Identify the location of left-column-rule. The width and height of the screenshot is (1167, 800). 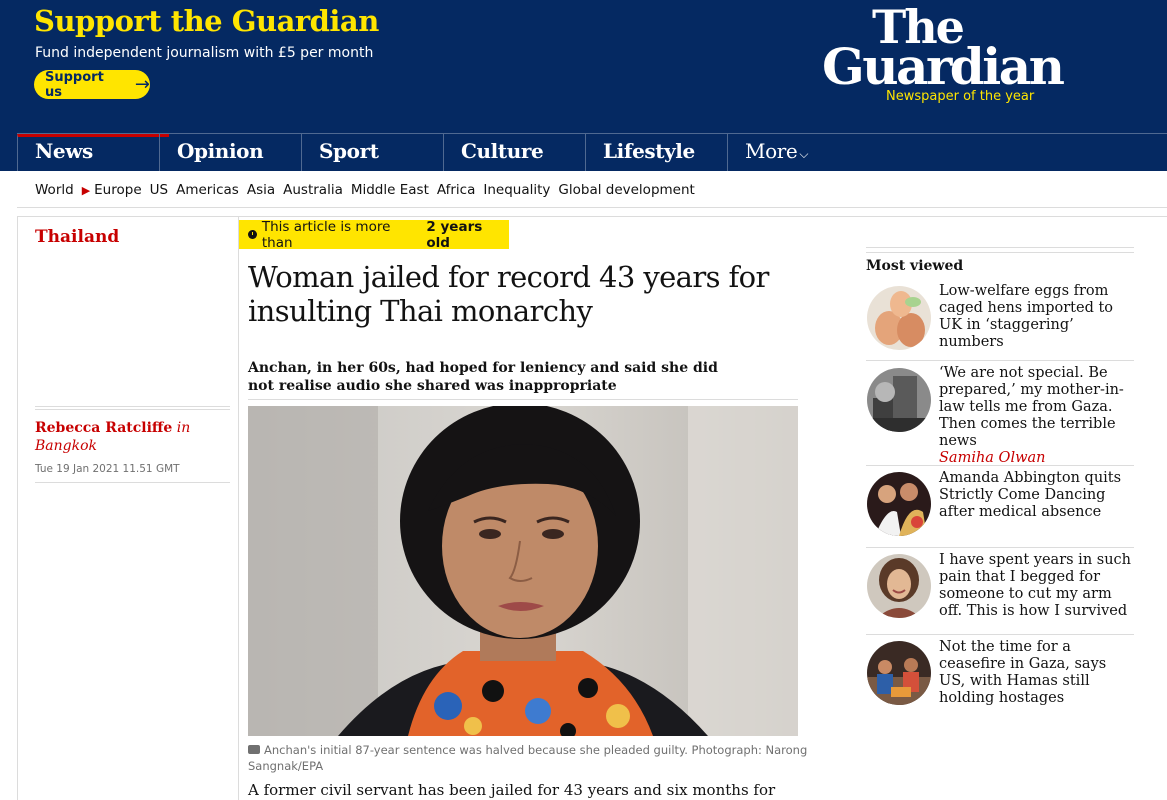
(17, 508).